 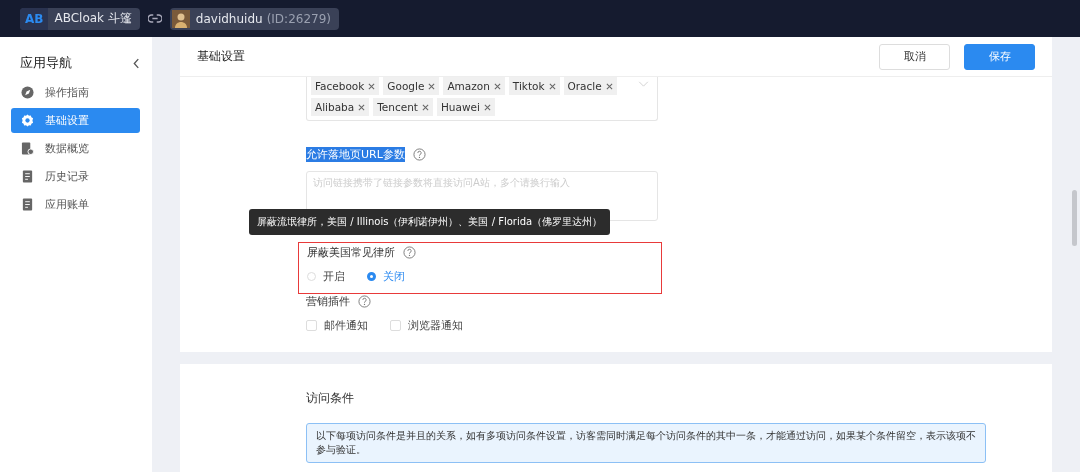 I want to click on section-title: 访问条件, so click(x=330, y=398).